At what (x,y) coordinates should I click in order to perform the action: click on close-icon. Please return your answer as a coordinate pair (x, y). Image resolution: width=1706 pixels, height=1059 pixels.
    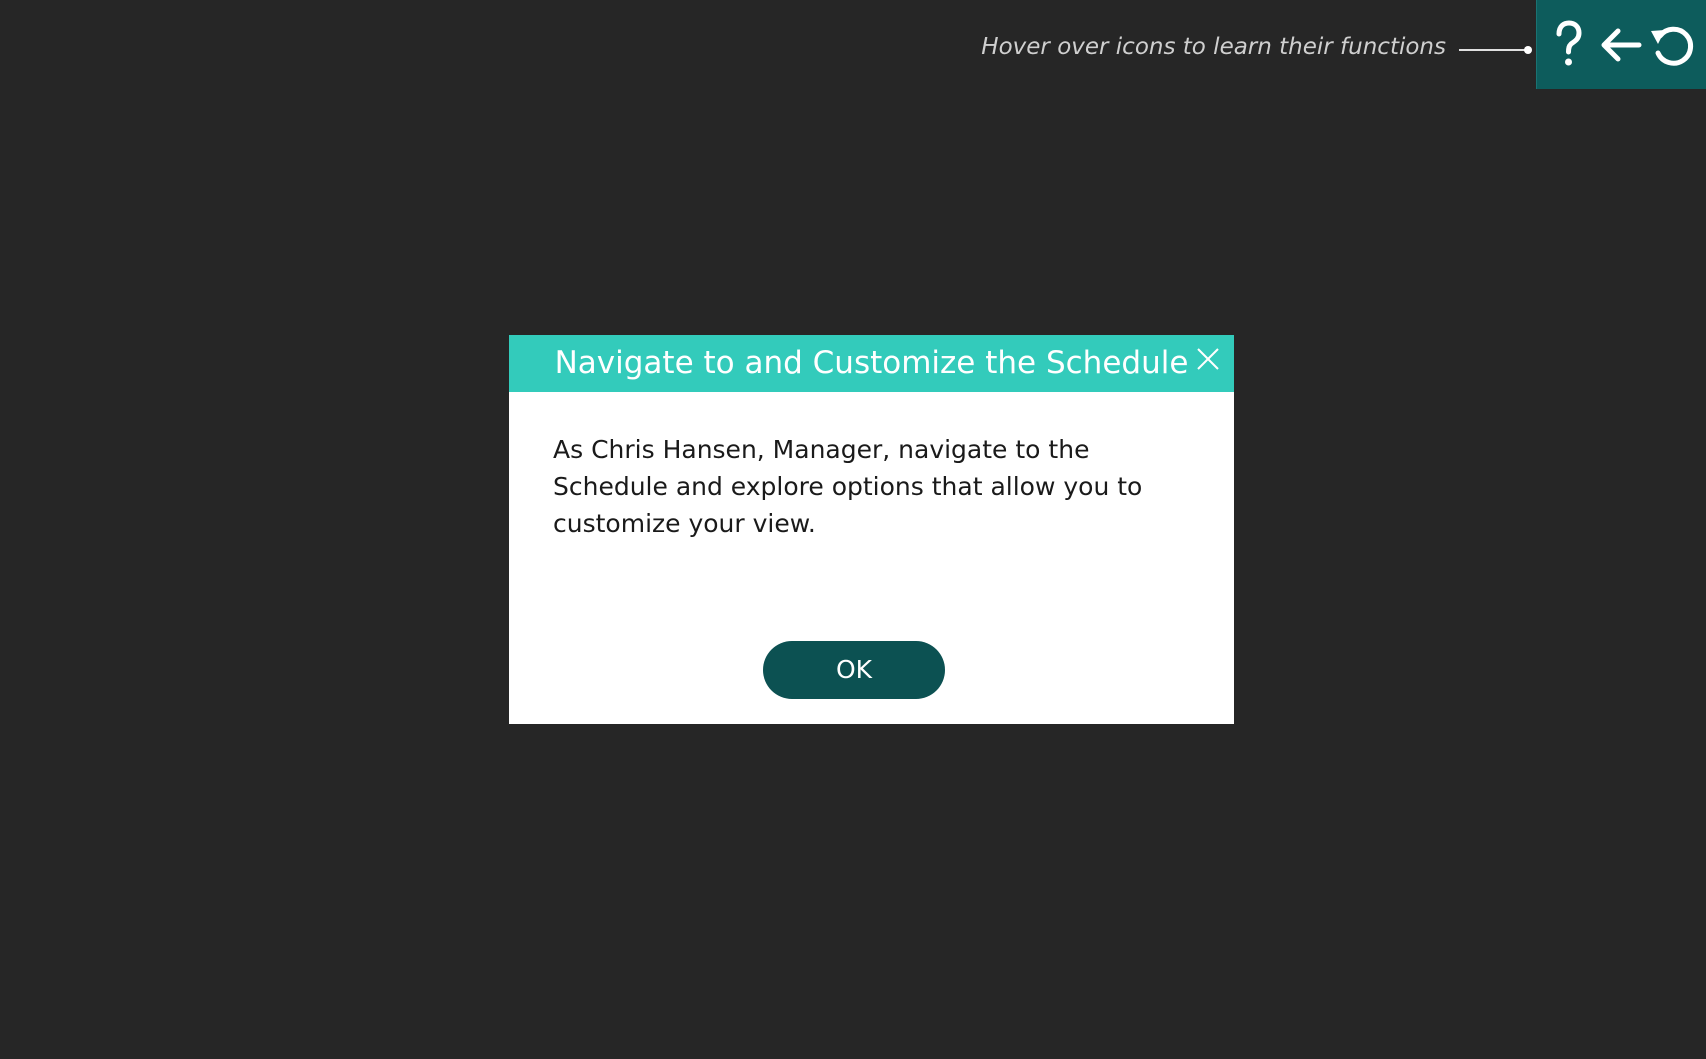
    Looking at the image, I should click on (1208, 359).